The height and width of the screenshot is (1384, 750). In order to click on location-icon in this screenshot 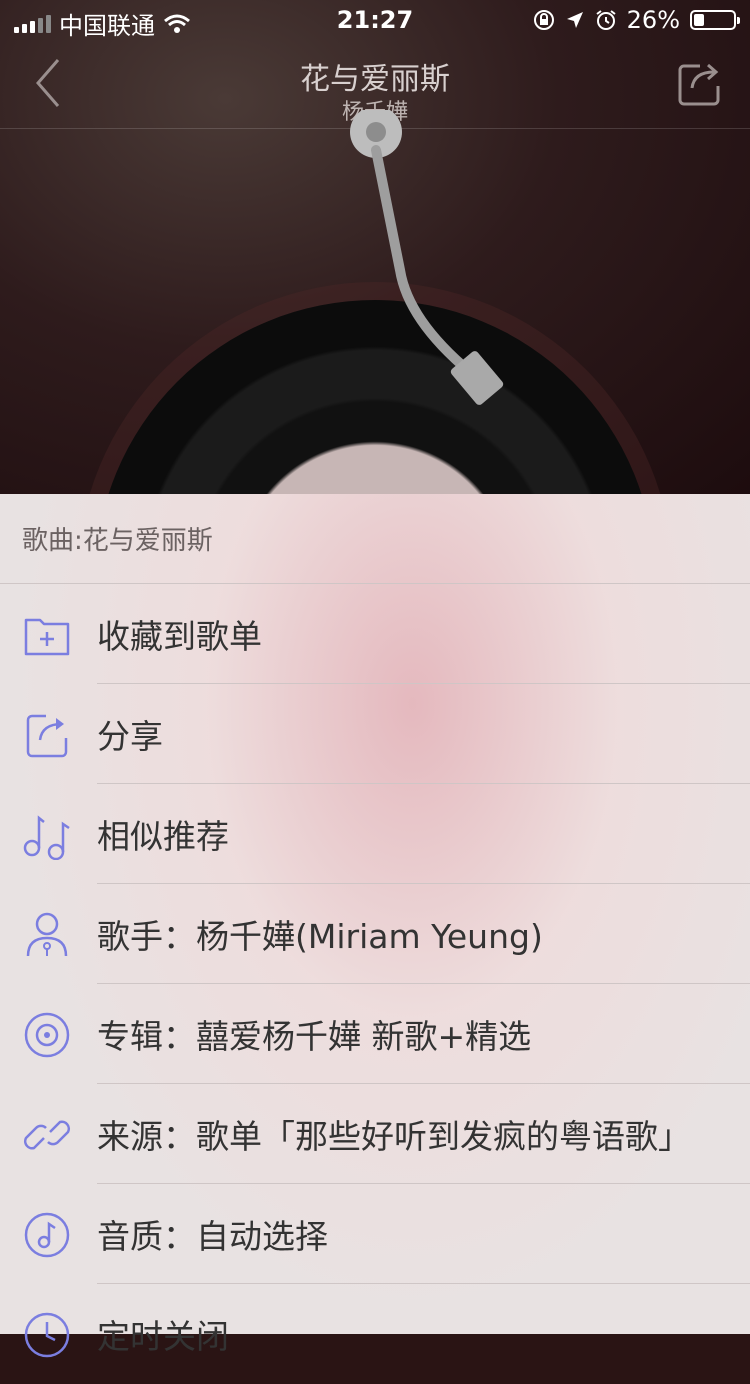, I will do `click(574, 20)`.